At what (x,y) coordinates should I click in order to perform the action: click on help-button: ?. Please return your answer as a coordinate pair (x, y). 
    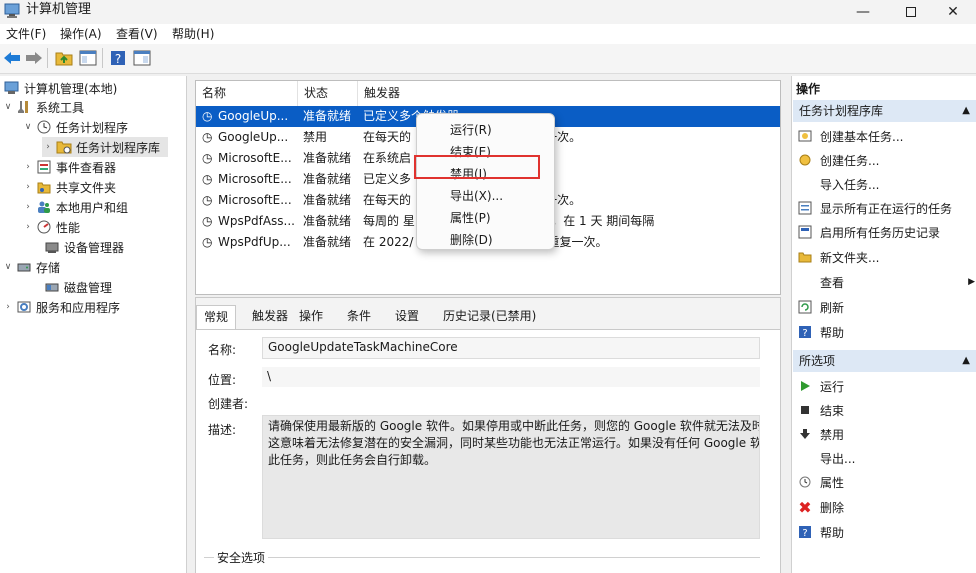
    Looking at the image, I should click on (118, 58).